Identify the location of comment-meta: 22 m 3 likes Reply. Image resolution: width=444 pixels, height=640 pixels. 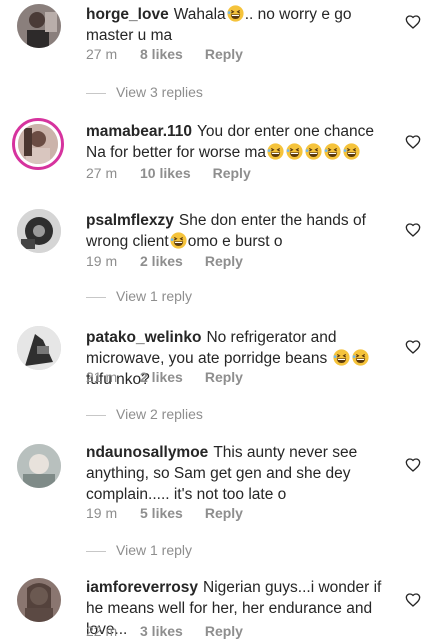
(164, 631).